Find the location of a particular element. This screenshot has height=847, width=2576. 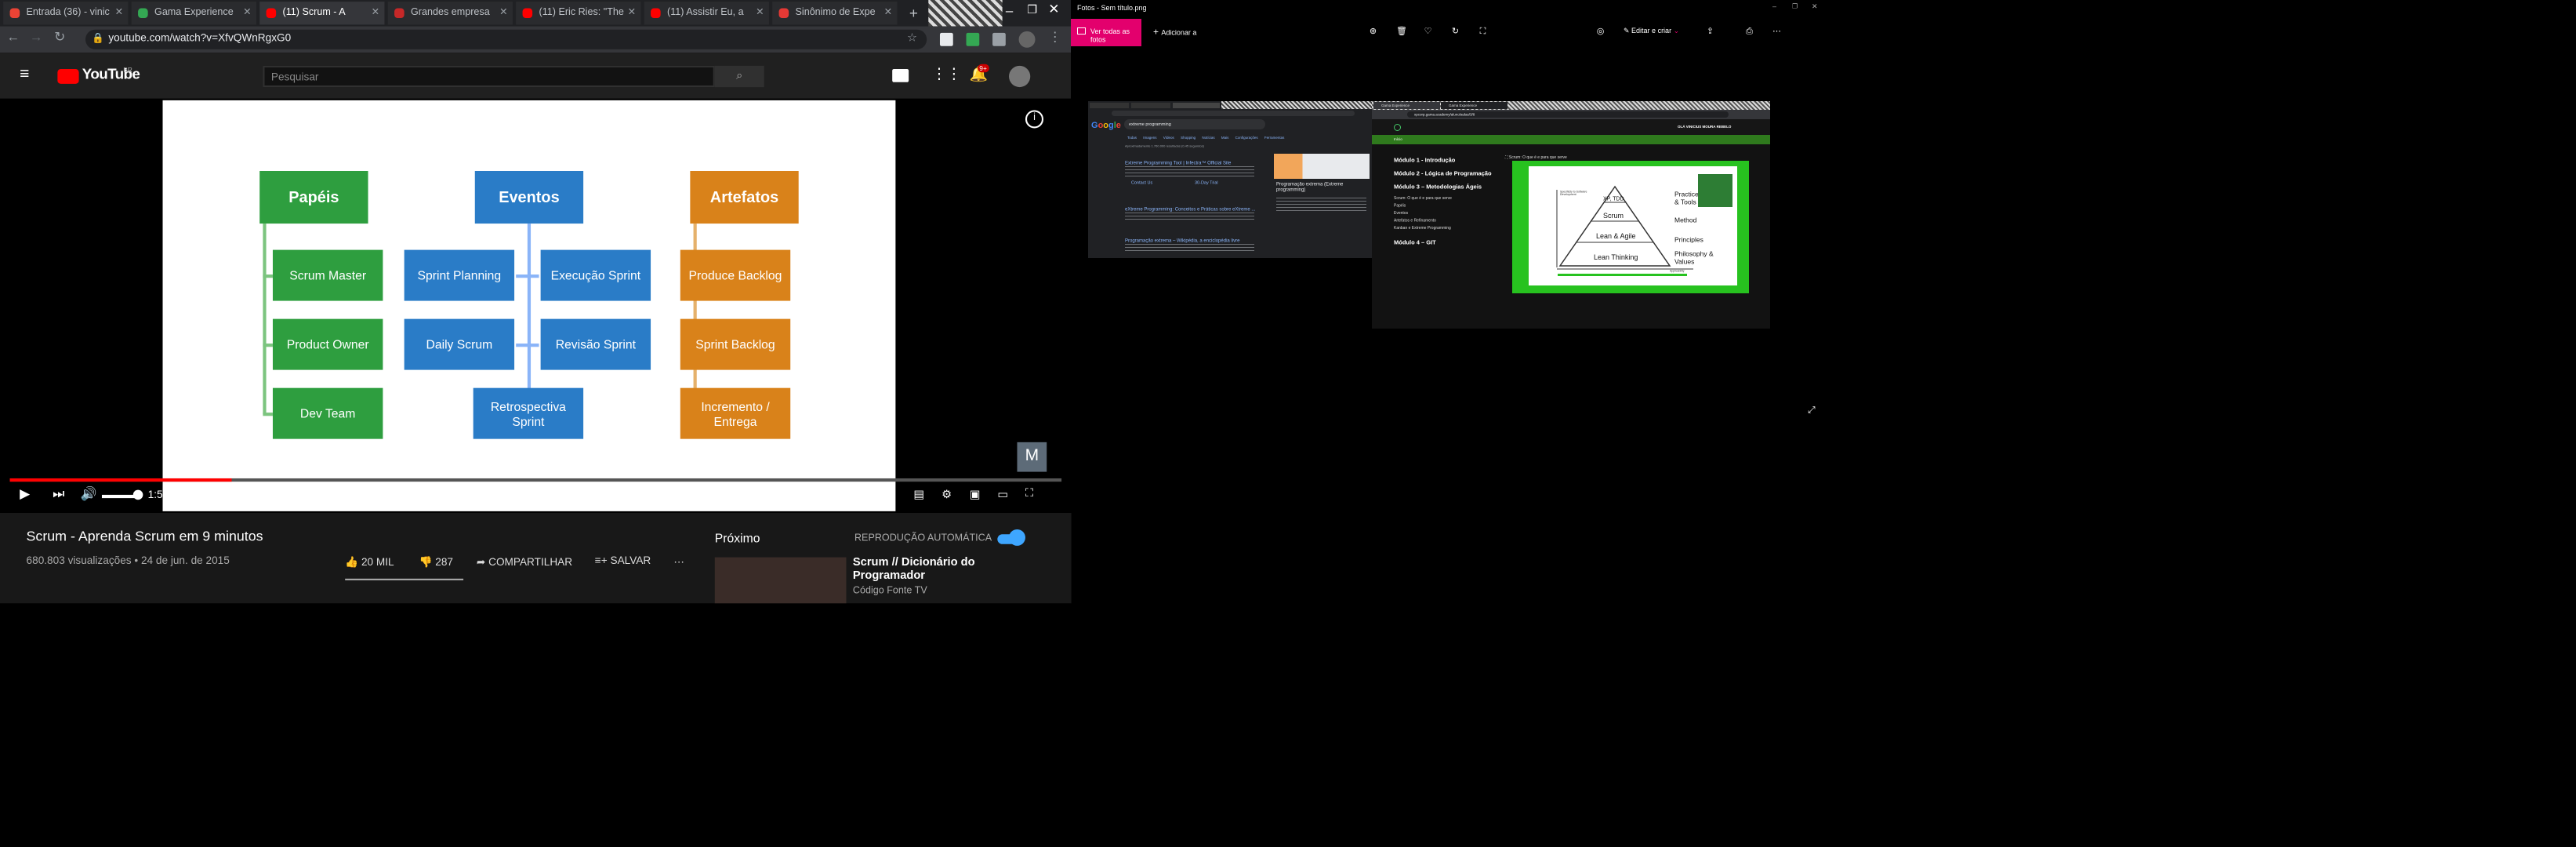

more-actions-icon: ⋯ is located at coordinates (678, 562).